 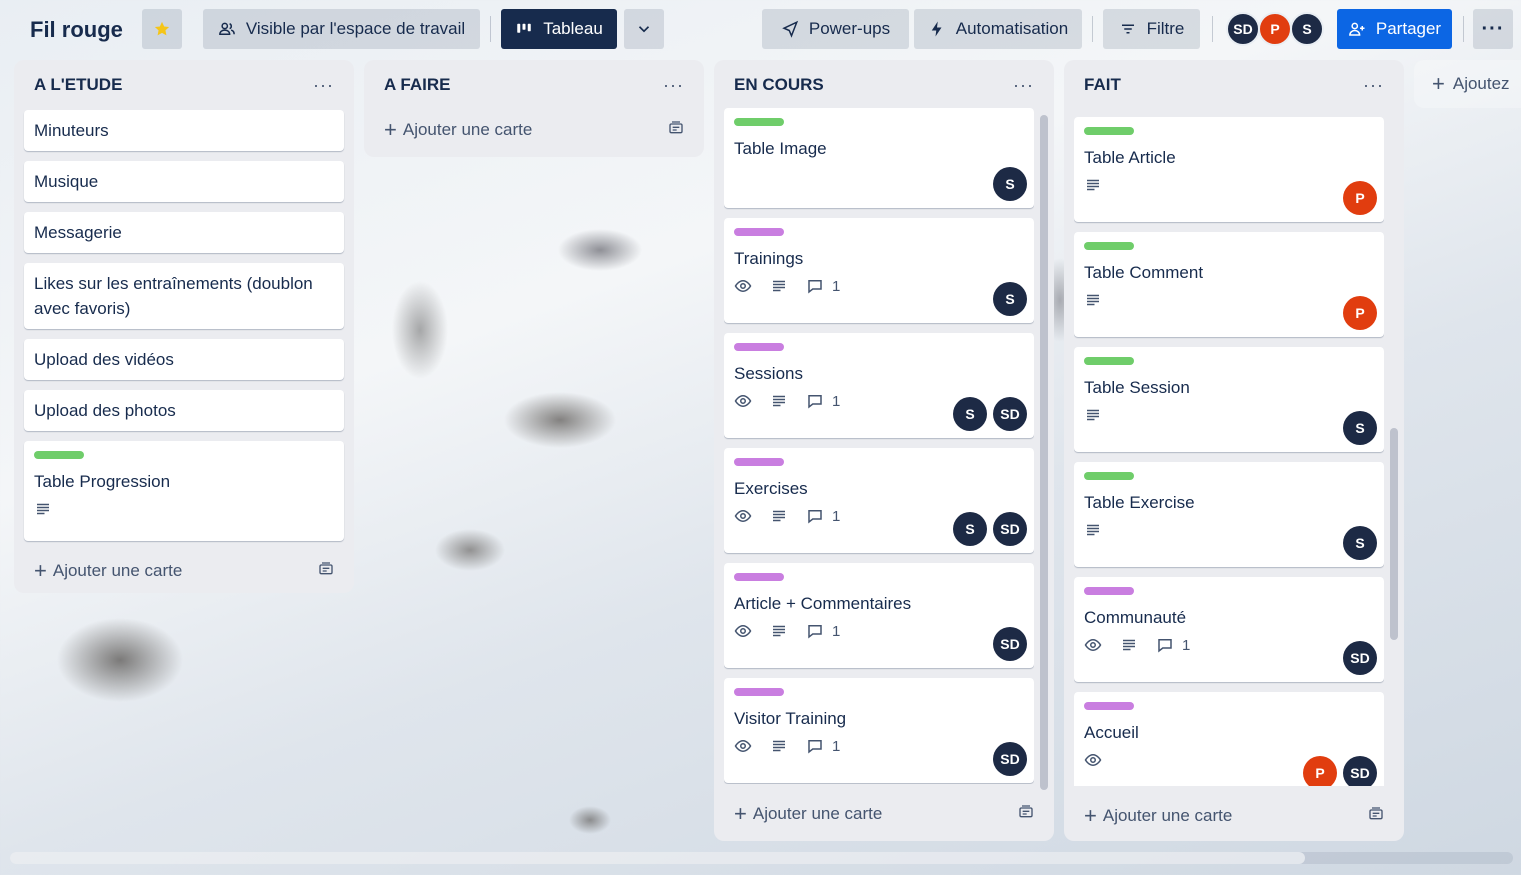 What do you see at coordinates (998, 29) in the screenshot?
I see `automation-button: Automatisation` at bounding box center [998, 29].